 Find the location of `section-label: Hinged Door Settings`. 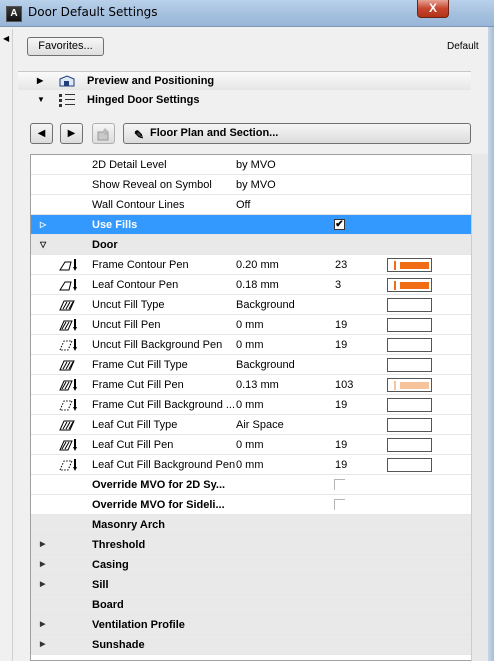

section-label: Hinged Door Settings is located at coordinates (143, 100).